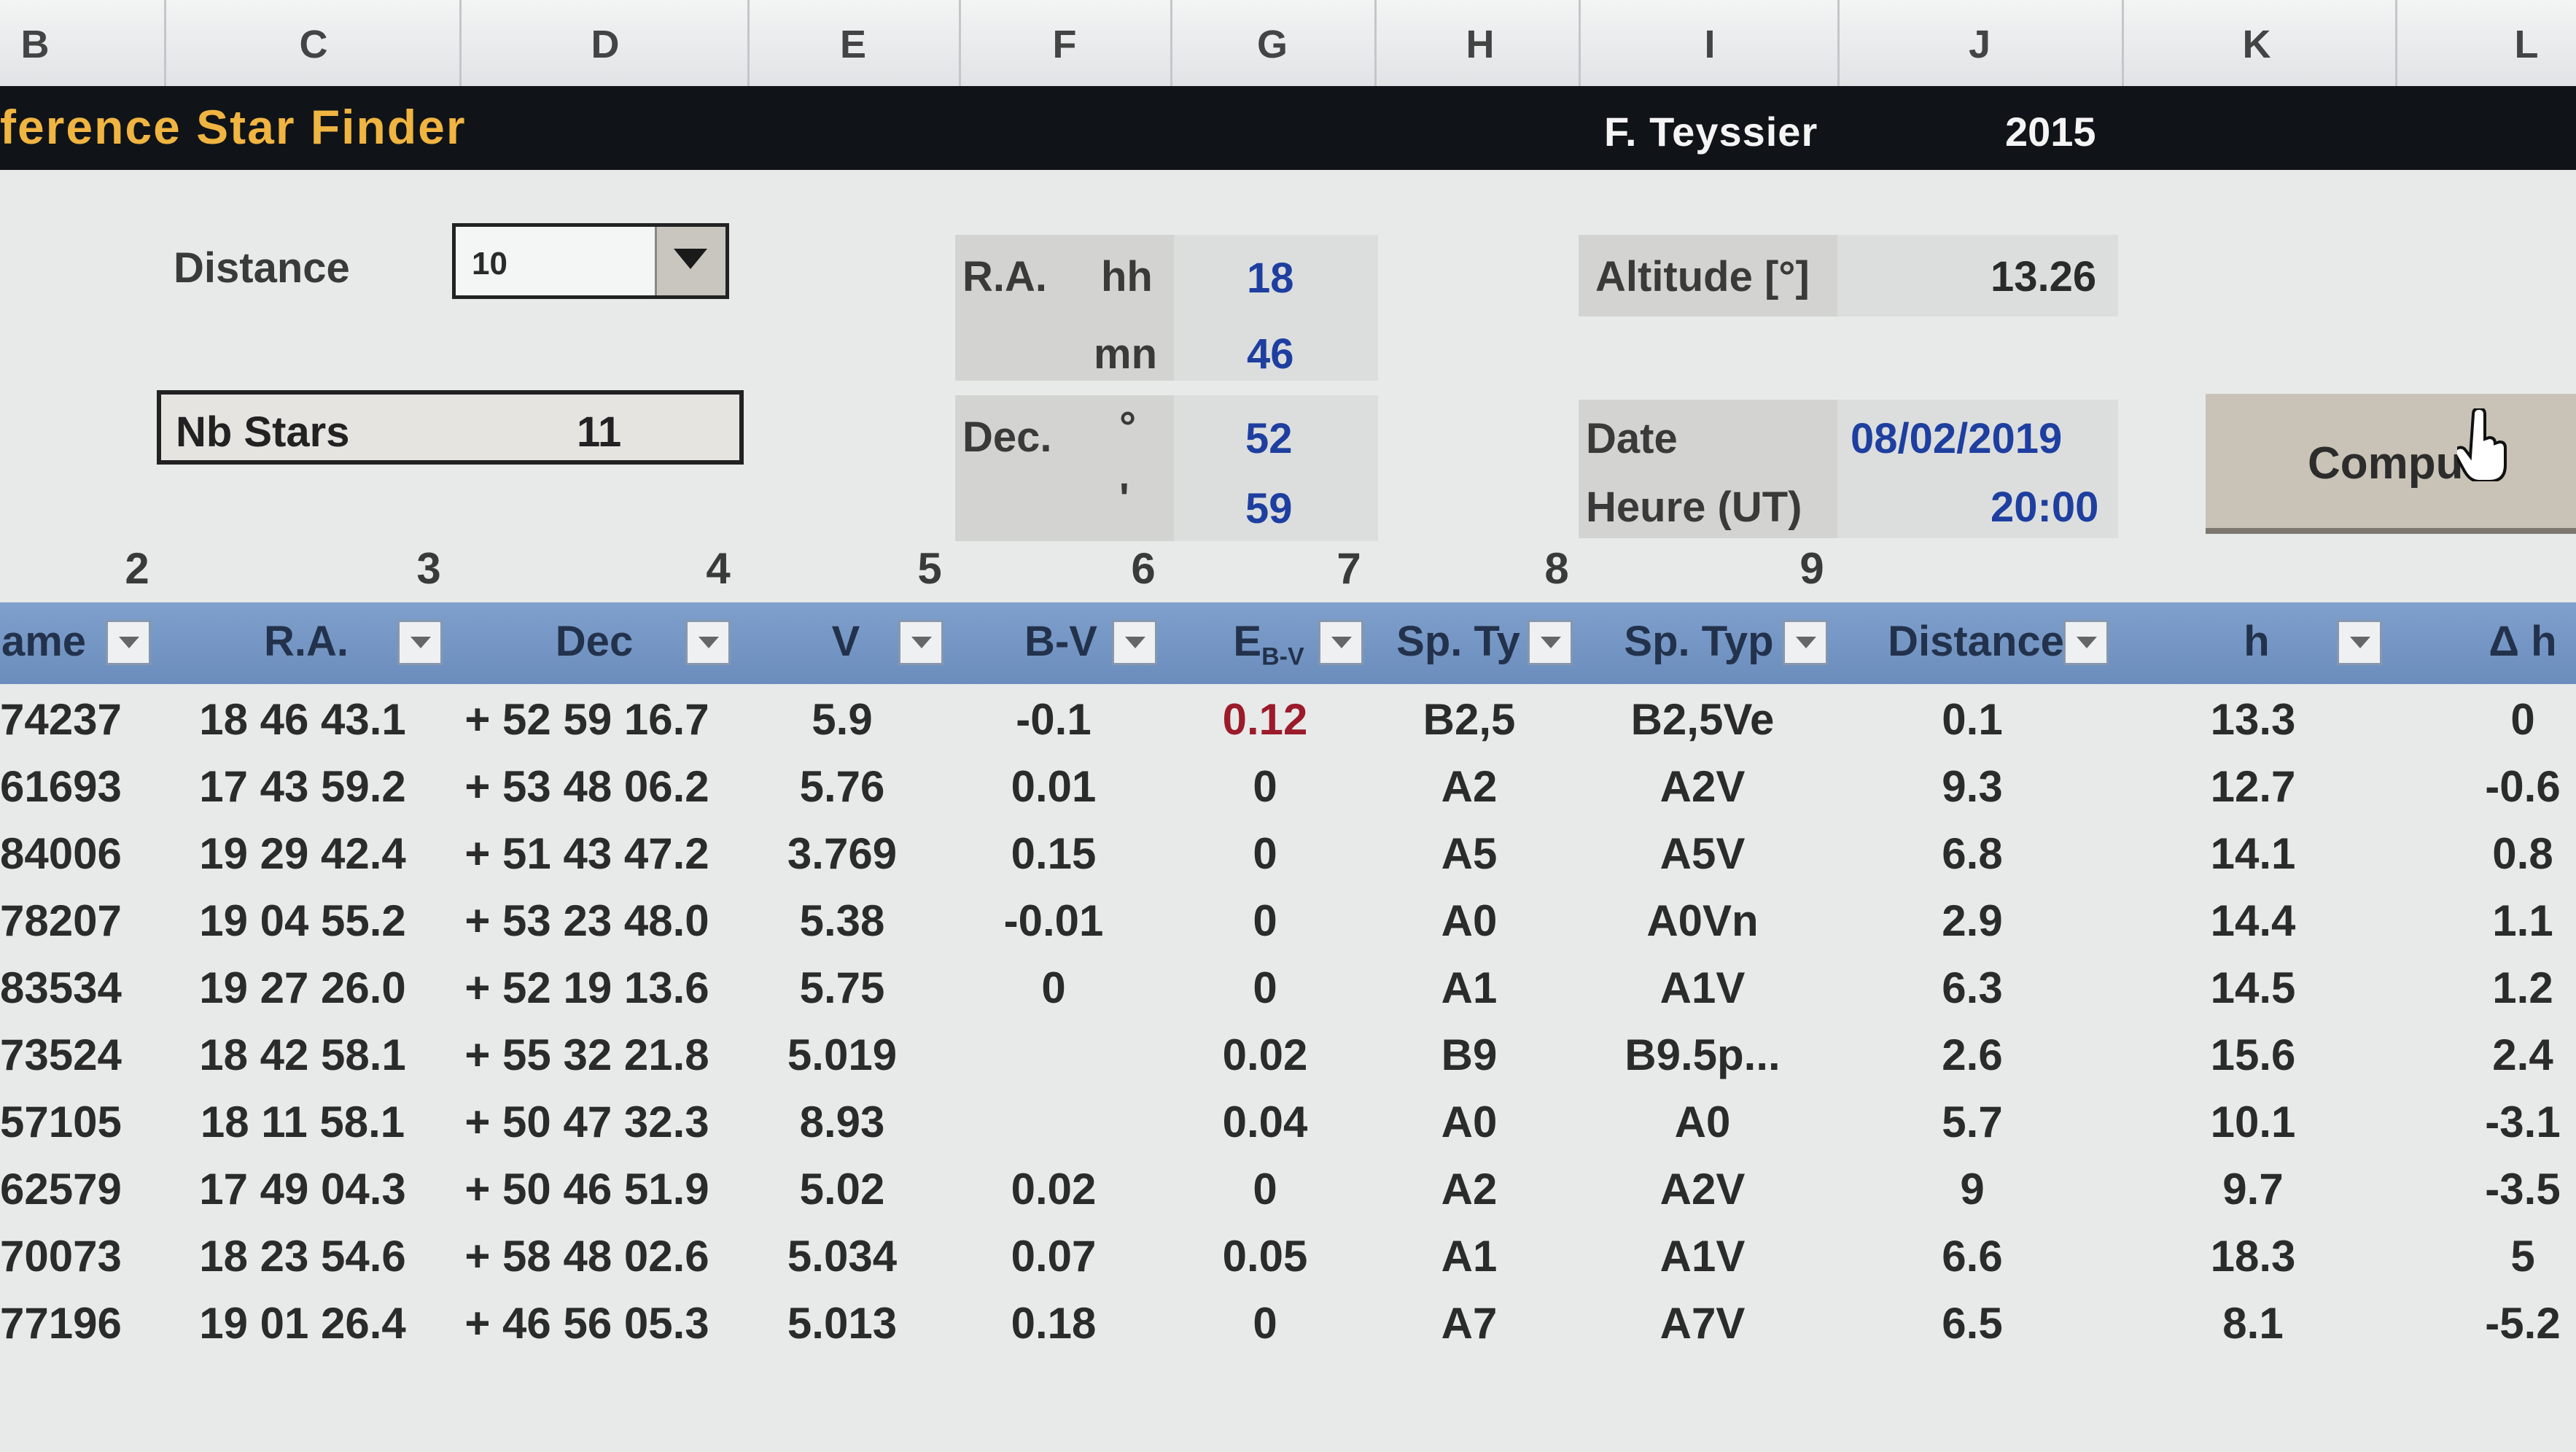  What do you see at coordinates (842, 1055) in the screenshot?
I see `cell-v: 5.019` at bounding box center [842, 1055].